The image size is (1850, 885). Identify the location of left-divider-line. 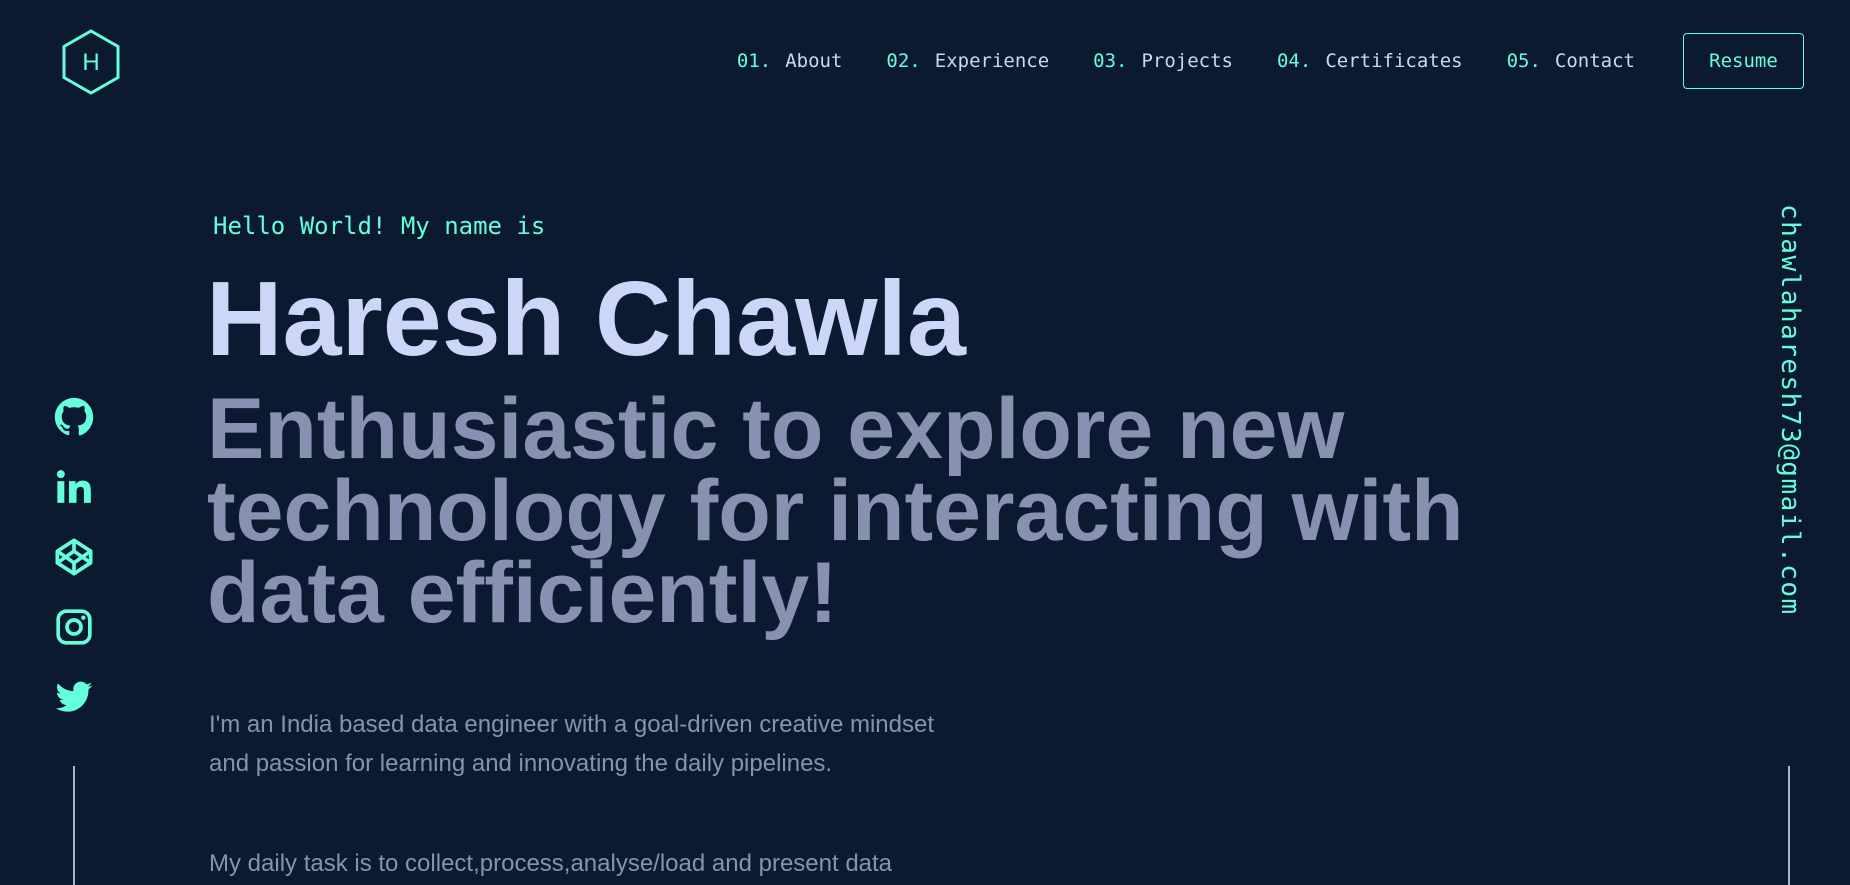
(74, 825).